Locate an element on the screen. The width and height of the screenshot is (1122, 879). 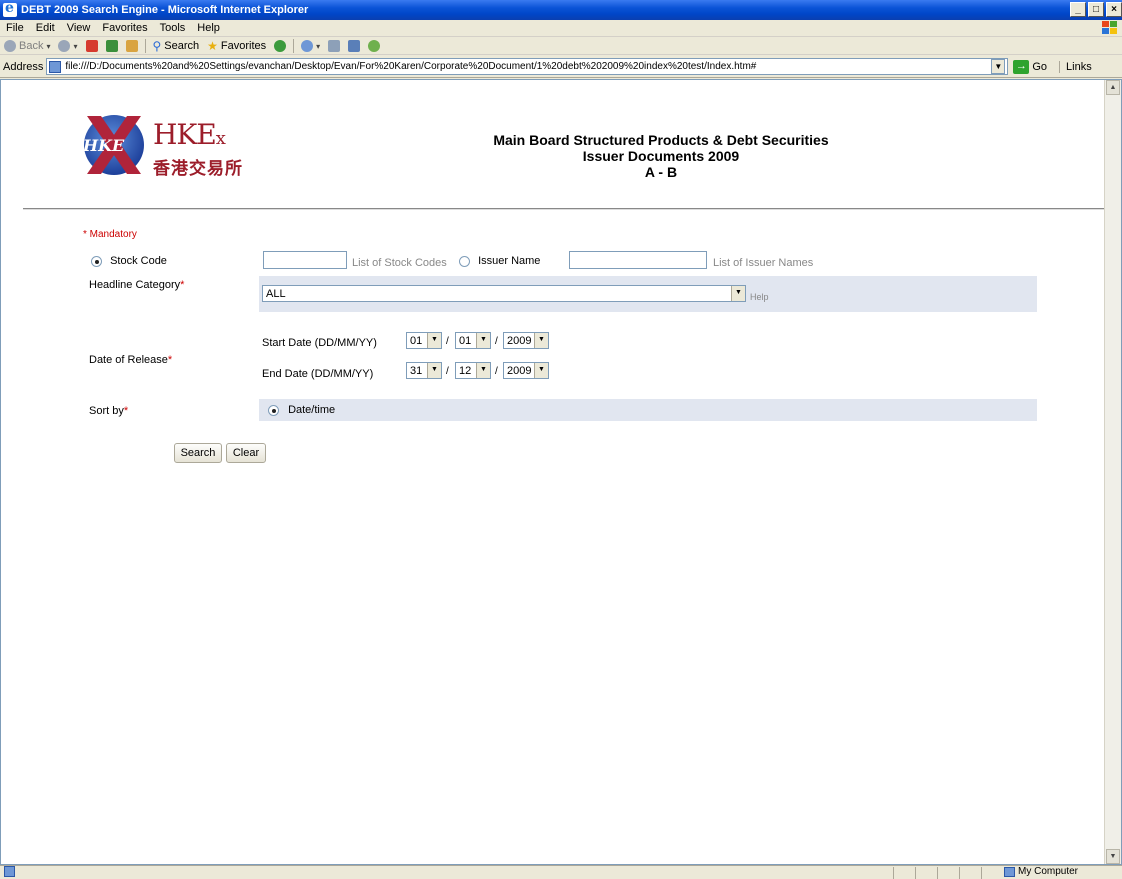
links-button: Links is located at coordinates (1075, 66).